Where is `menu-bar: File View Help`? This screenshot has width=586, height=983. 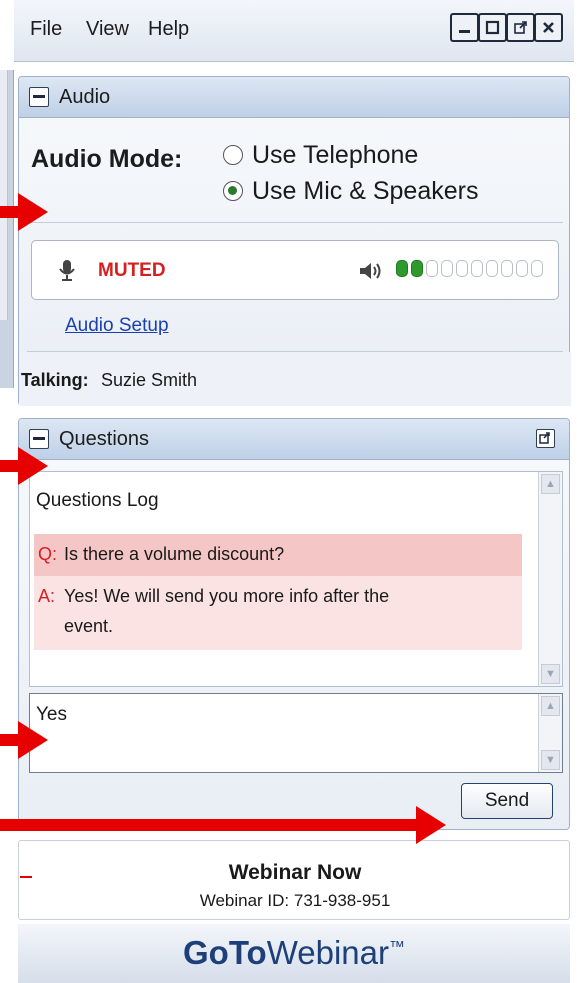 menu-bar: File View Help is located at coordinates (294, 31).